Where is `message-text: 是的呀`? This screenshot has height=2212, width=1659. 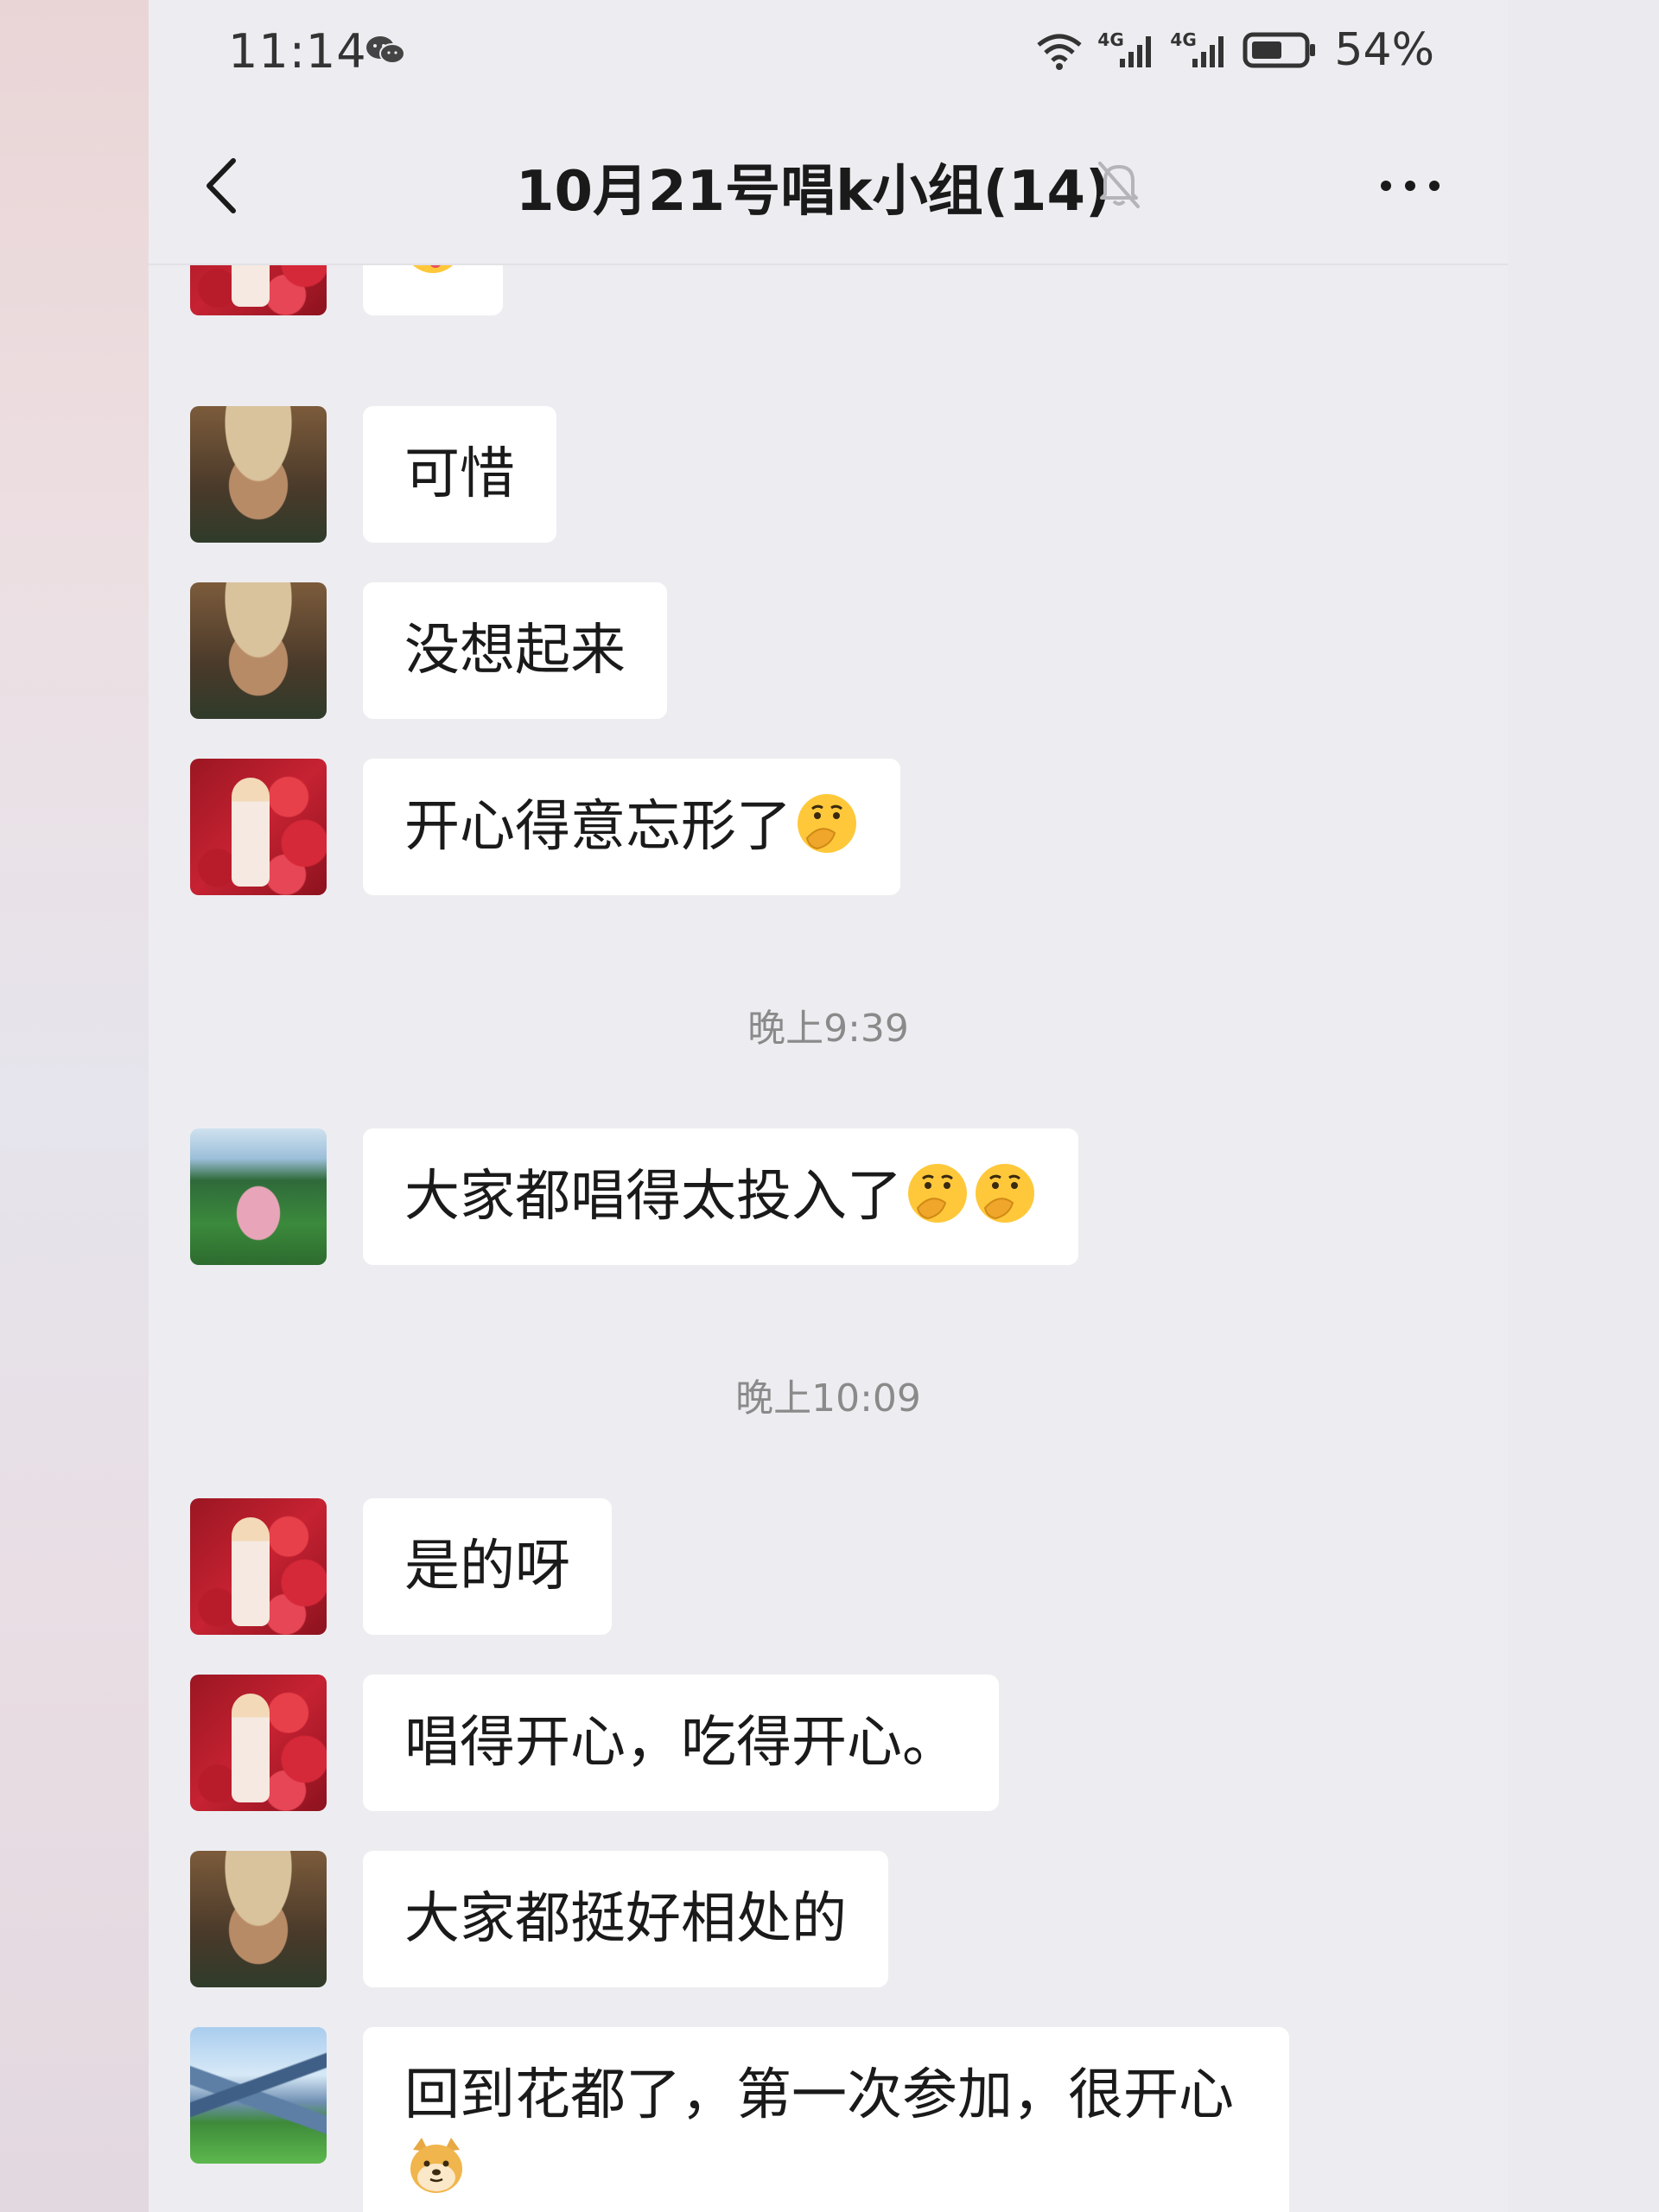
message-text: 是的呀 is located at coordinates (487, 1567).